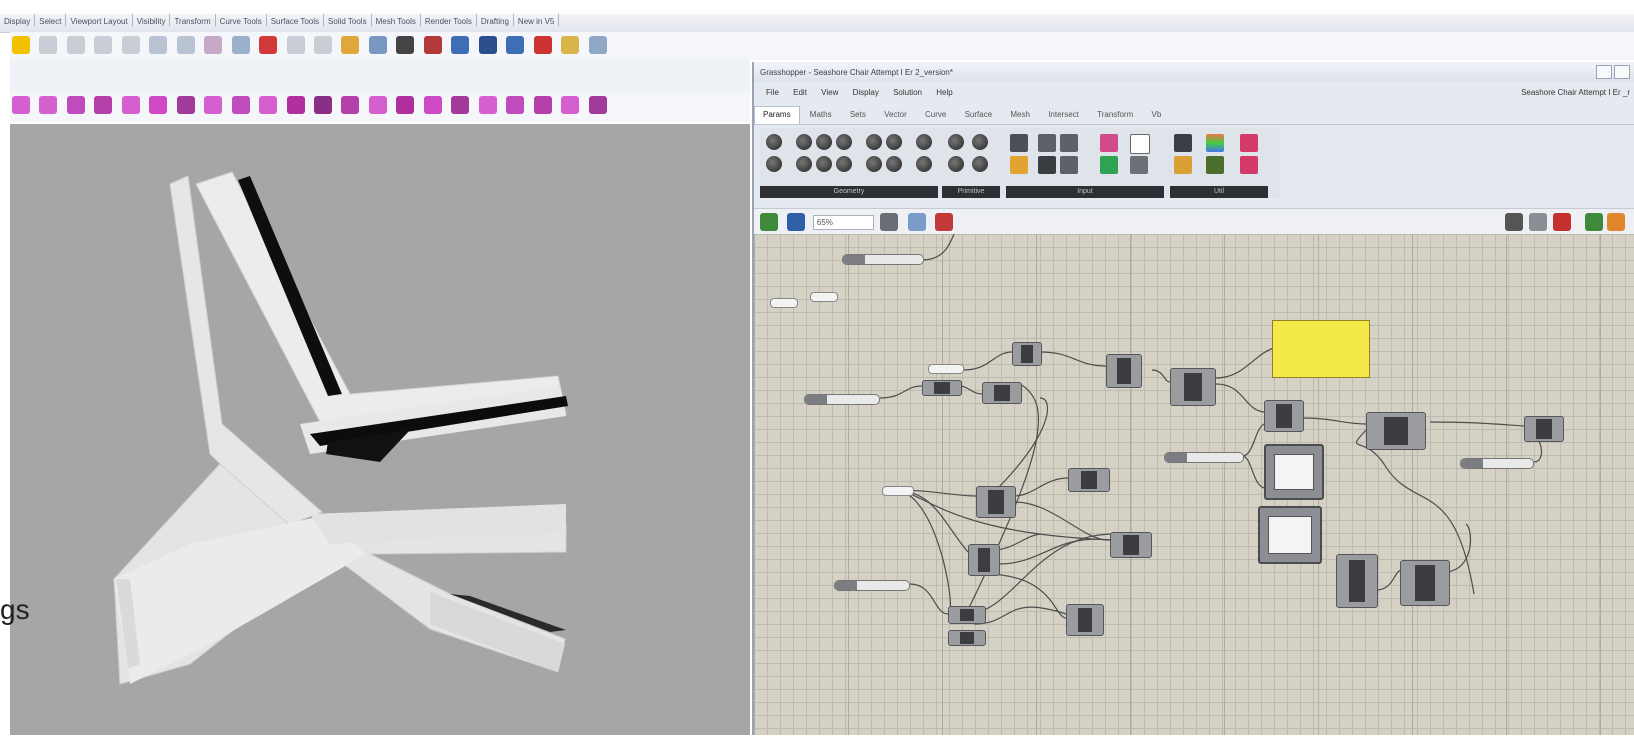 The width and height of the screenshot is (1634, 740). Describe the element at coordinates (103, 45) in the screenshot. I see `rotate-view-icon` at that location.